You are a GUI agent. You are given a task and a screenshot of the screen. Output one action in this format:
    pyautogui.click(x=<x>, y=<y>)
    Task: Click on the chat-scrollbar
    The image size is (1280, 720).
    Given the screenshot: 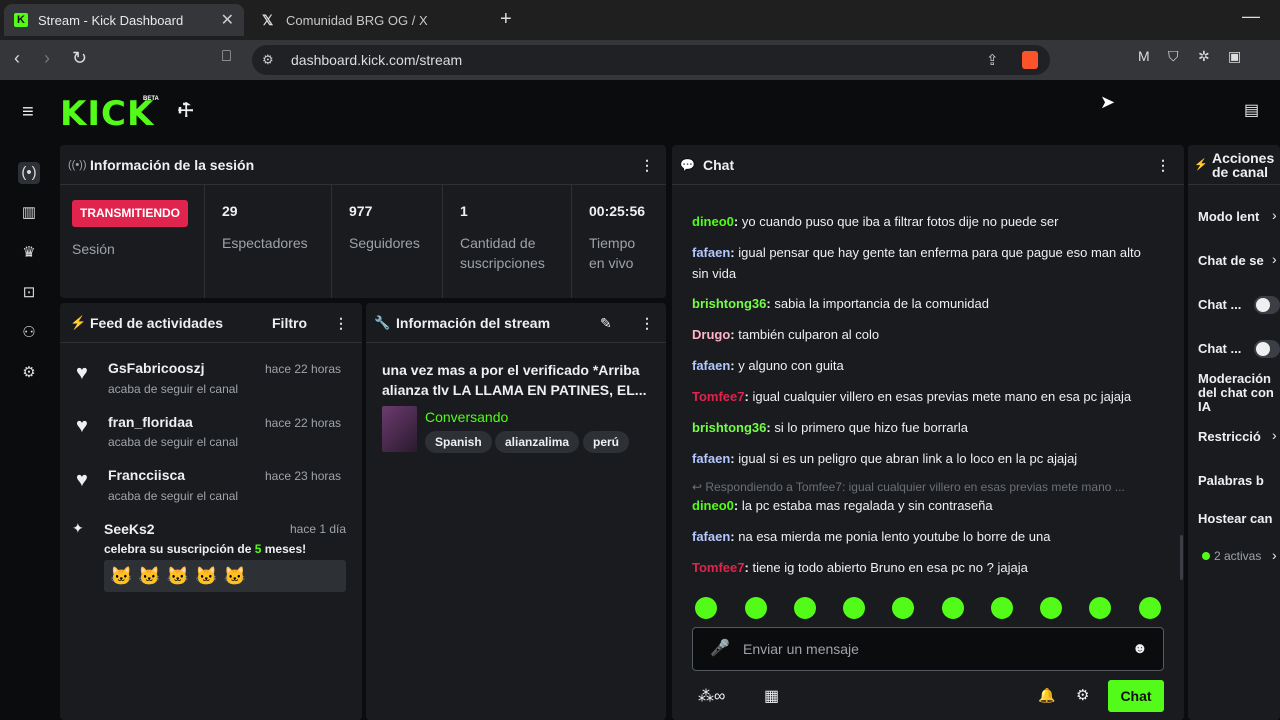 What is the action you would take?
    pyautogui.click(x=1181, y=557)
    